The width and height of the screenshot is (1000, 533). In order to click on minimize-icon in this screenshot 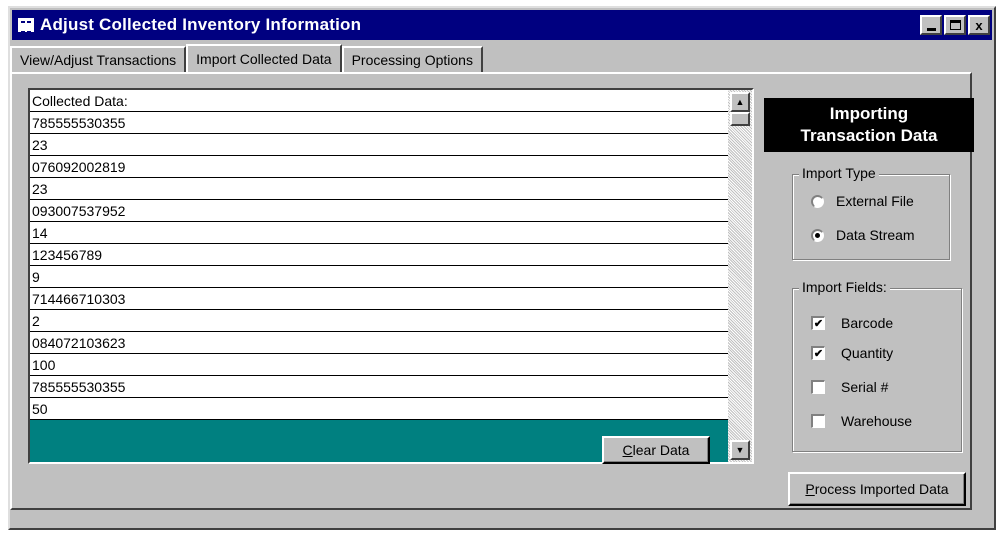, I will do `click(931, 29)`.